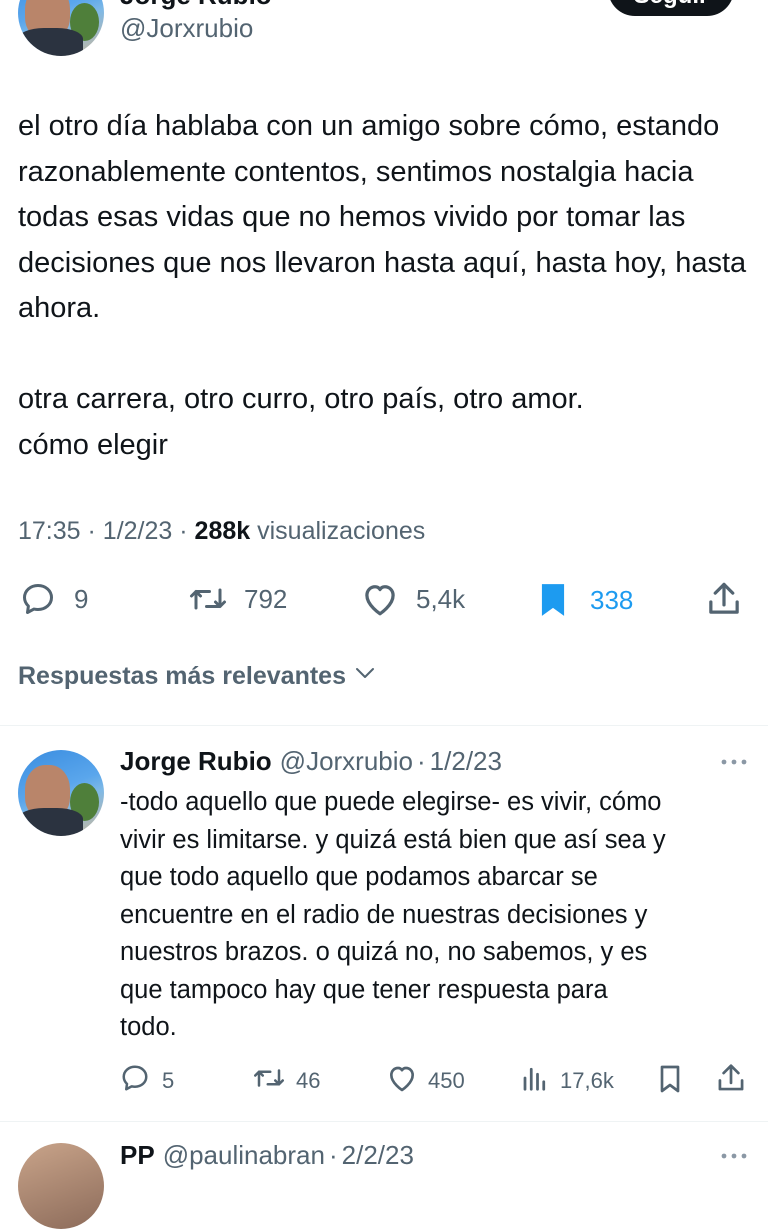  What do you see at coordinates (168, 1080) in the screenshot?
I see `reply-reply-count: 5` at bounding box center [168, 1080].